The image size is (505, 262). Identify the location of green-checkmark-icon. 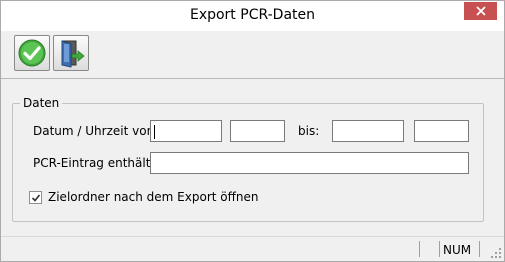
(32, 53).